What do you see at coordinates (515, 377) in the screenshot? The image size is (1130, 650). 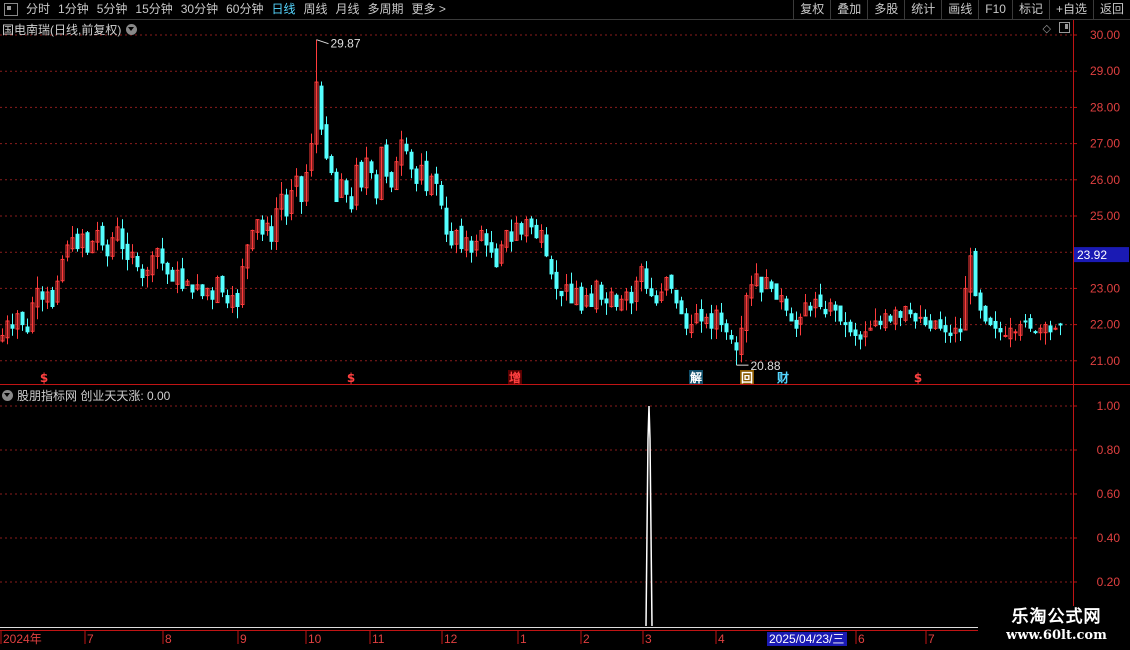 I see `event-marker: 增` at bounding box center [515, 377].